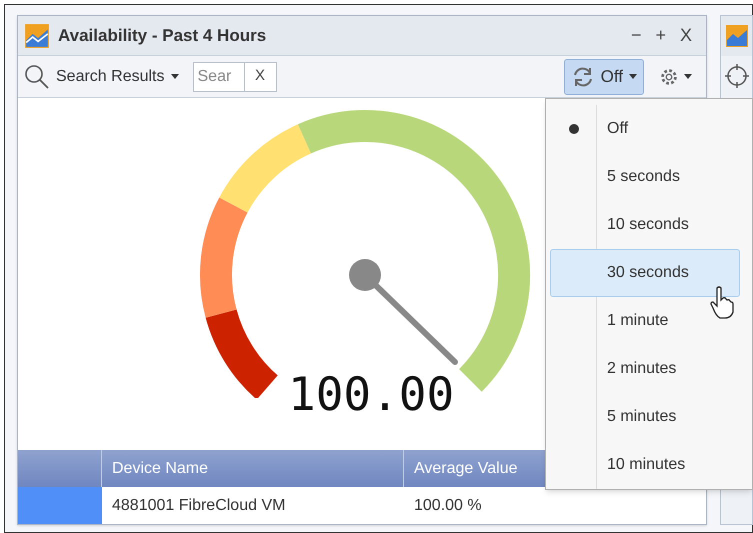 The height and width of the screenshot is (533, 753). What do you see at coordinates (645, 465) in the screenshot?
I see `menu-item: 10 minutes` at bounding box center [645, 465].